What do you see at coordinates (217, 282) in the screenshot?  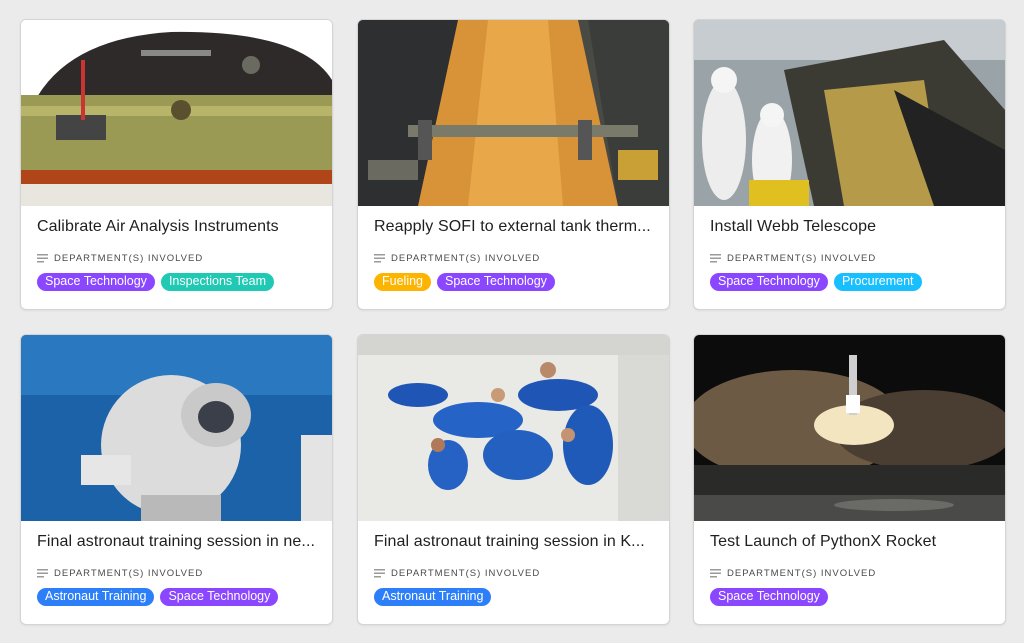 I see `department-tag: Inspections Team` at bounding box center [217, 282].